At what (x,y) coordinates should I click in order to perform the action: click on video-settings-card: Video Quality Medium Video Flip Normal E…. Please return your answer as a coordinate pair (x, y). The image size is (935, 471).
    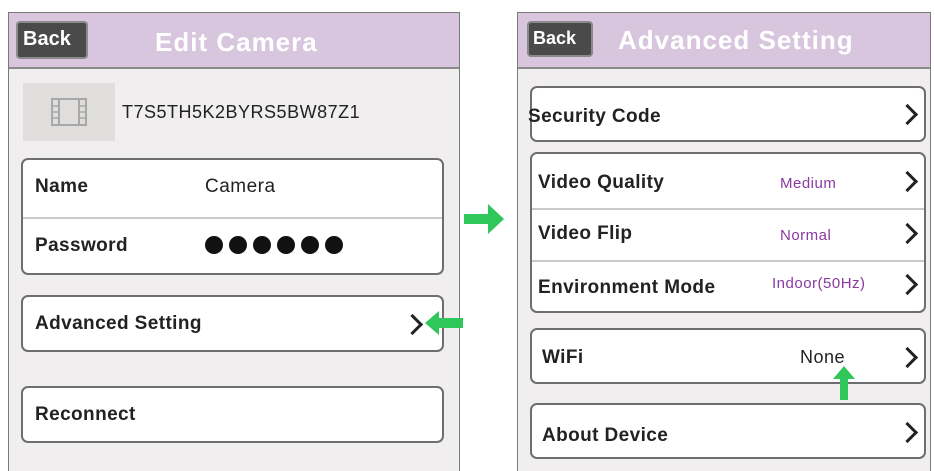
    Looking at the image, I should click on (728, 232).